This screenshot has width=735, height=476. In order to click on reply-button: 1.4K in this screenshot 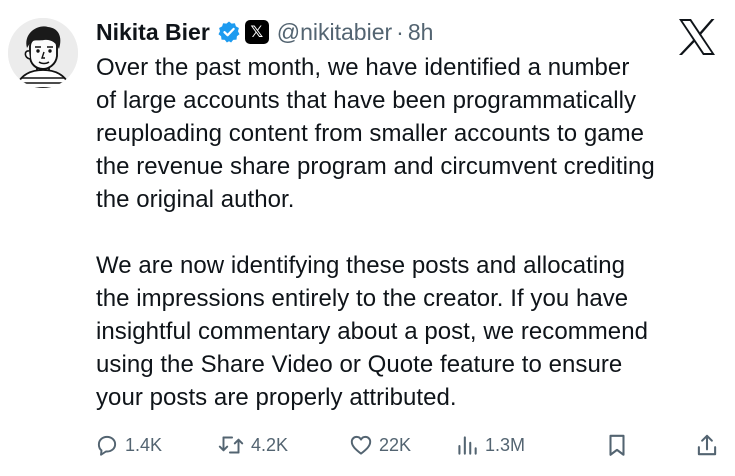, I will do `click(128, 445)`.